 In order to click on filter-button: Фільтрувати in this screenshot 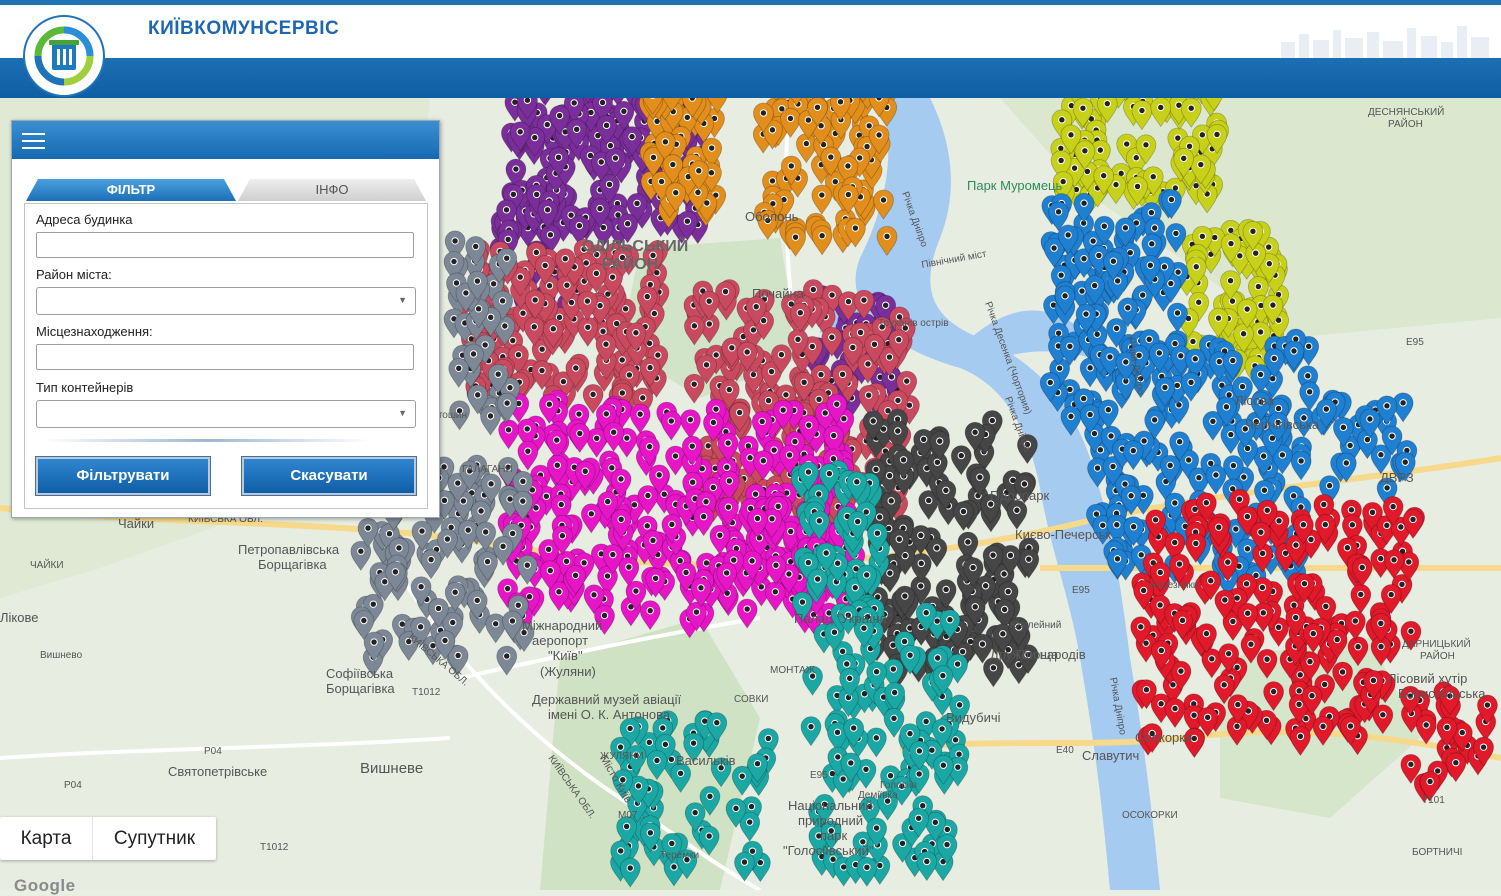, I will do `click(123, 476)`.